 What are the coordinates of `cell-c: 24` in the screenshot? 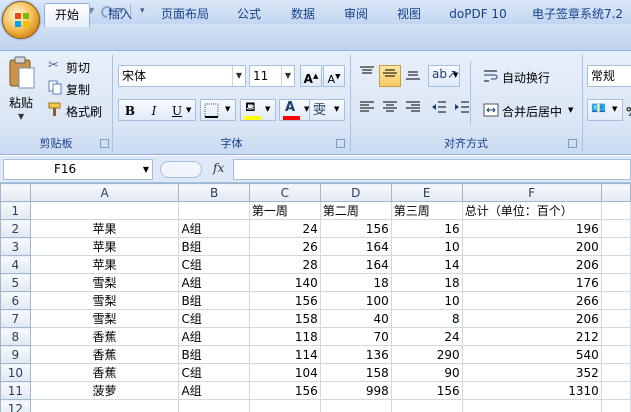 It's located at (284, 228).